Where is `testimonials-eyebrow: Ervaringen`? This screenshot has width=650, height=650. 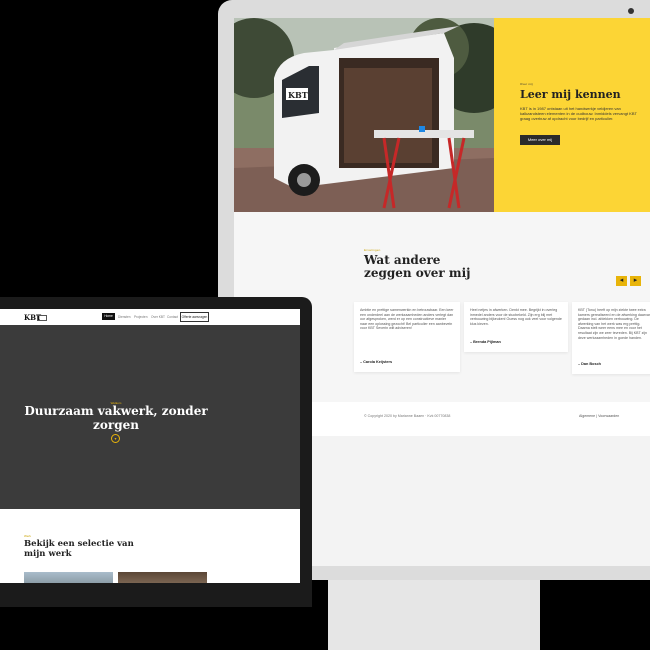
testimonials-eyebrow: Ervaringen is located at coordinates (372, 250).